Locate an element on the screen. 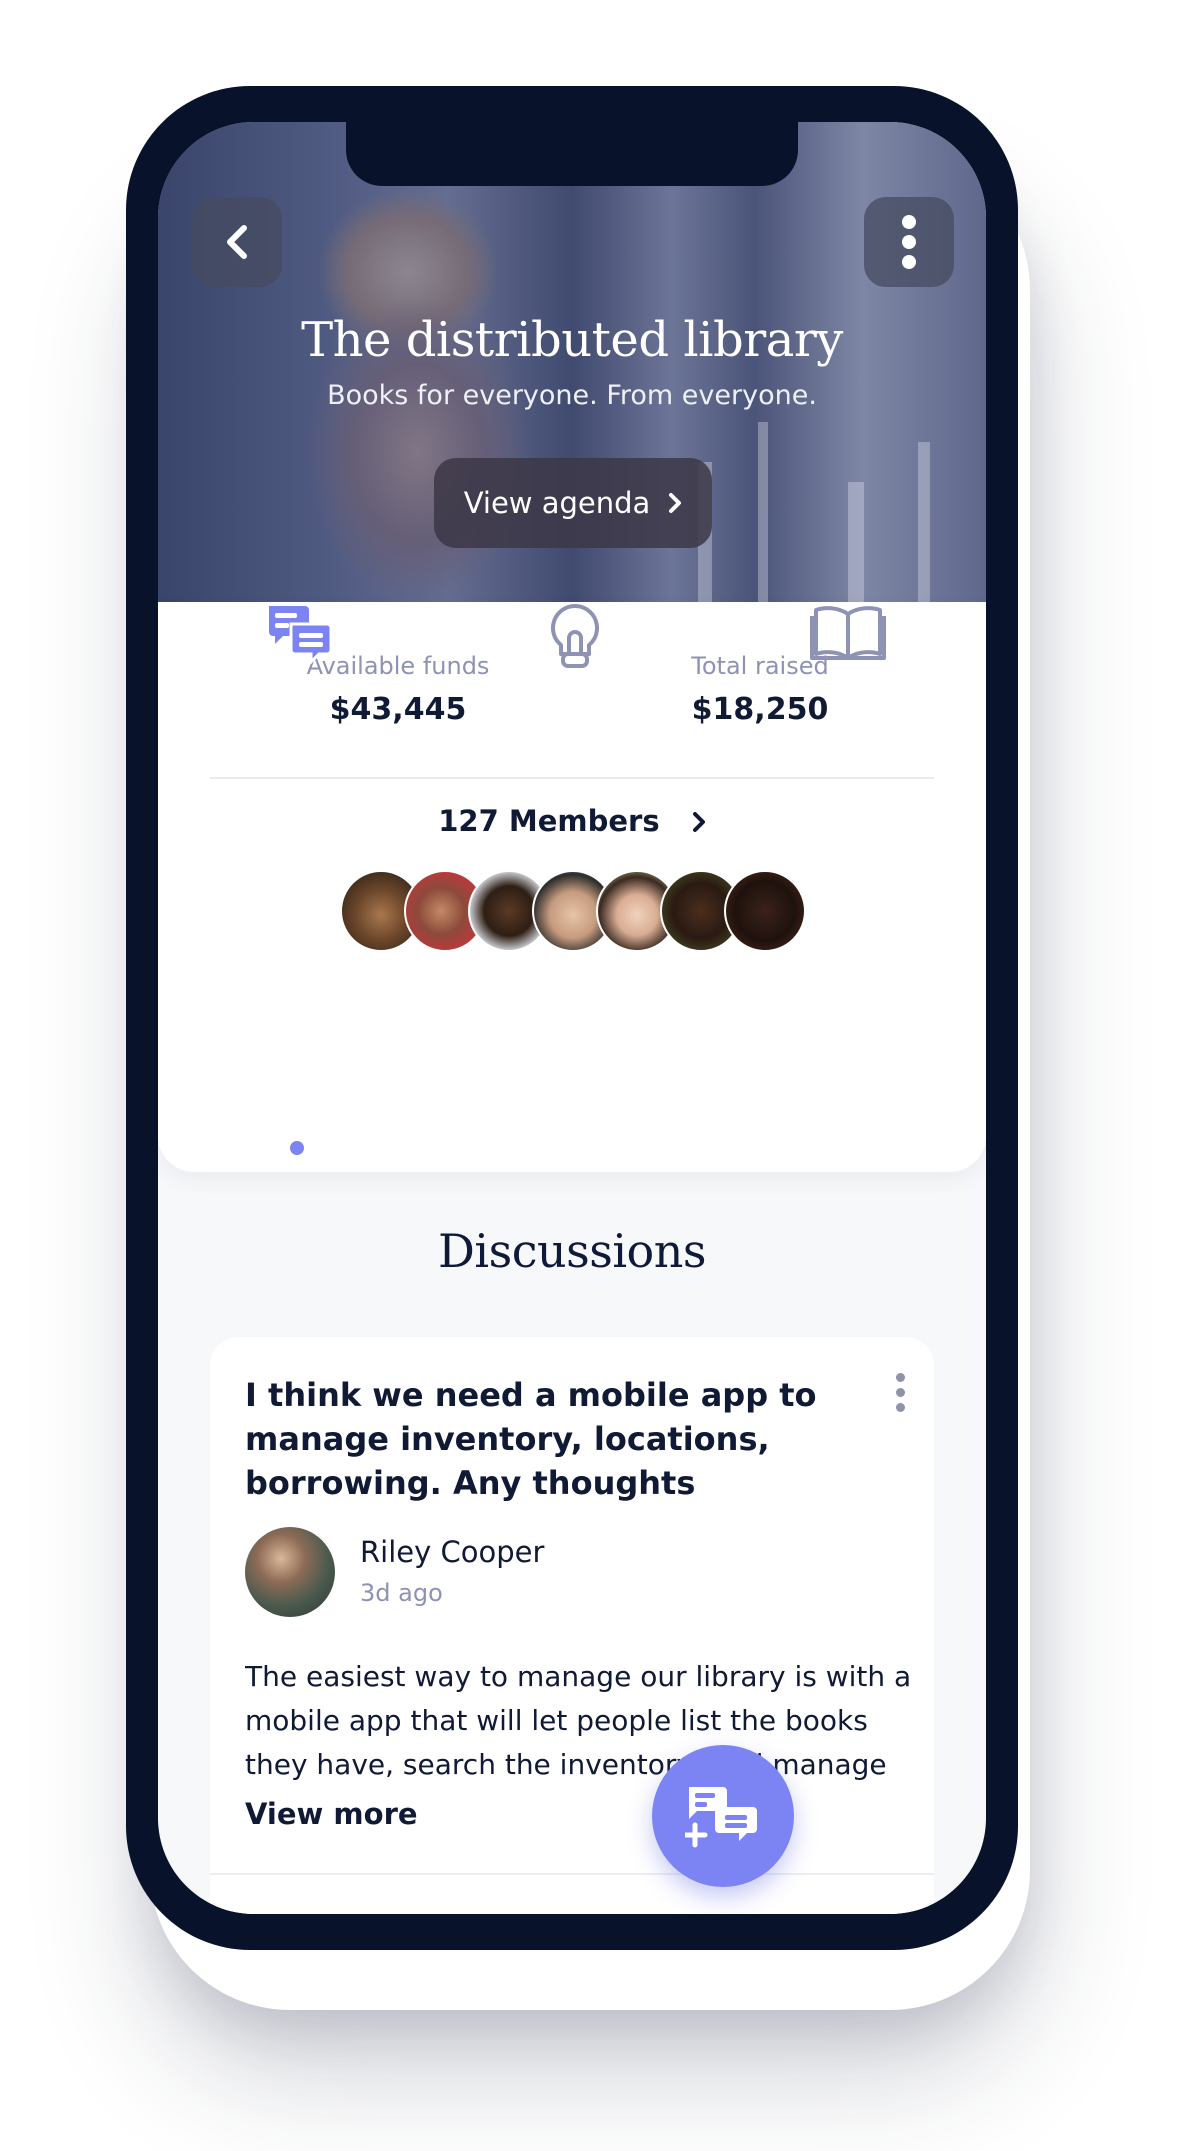  tab-library is located at coordinates (848, 637).